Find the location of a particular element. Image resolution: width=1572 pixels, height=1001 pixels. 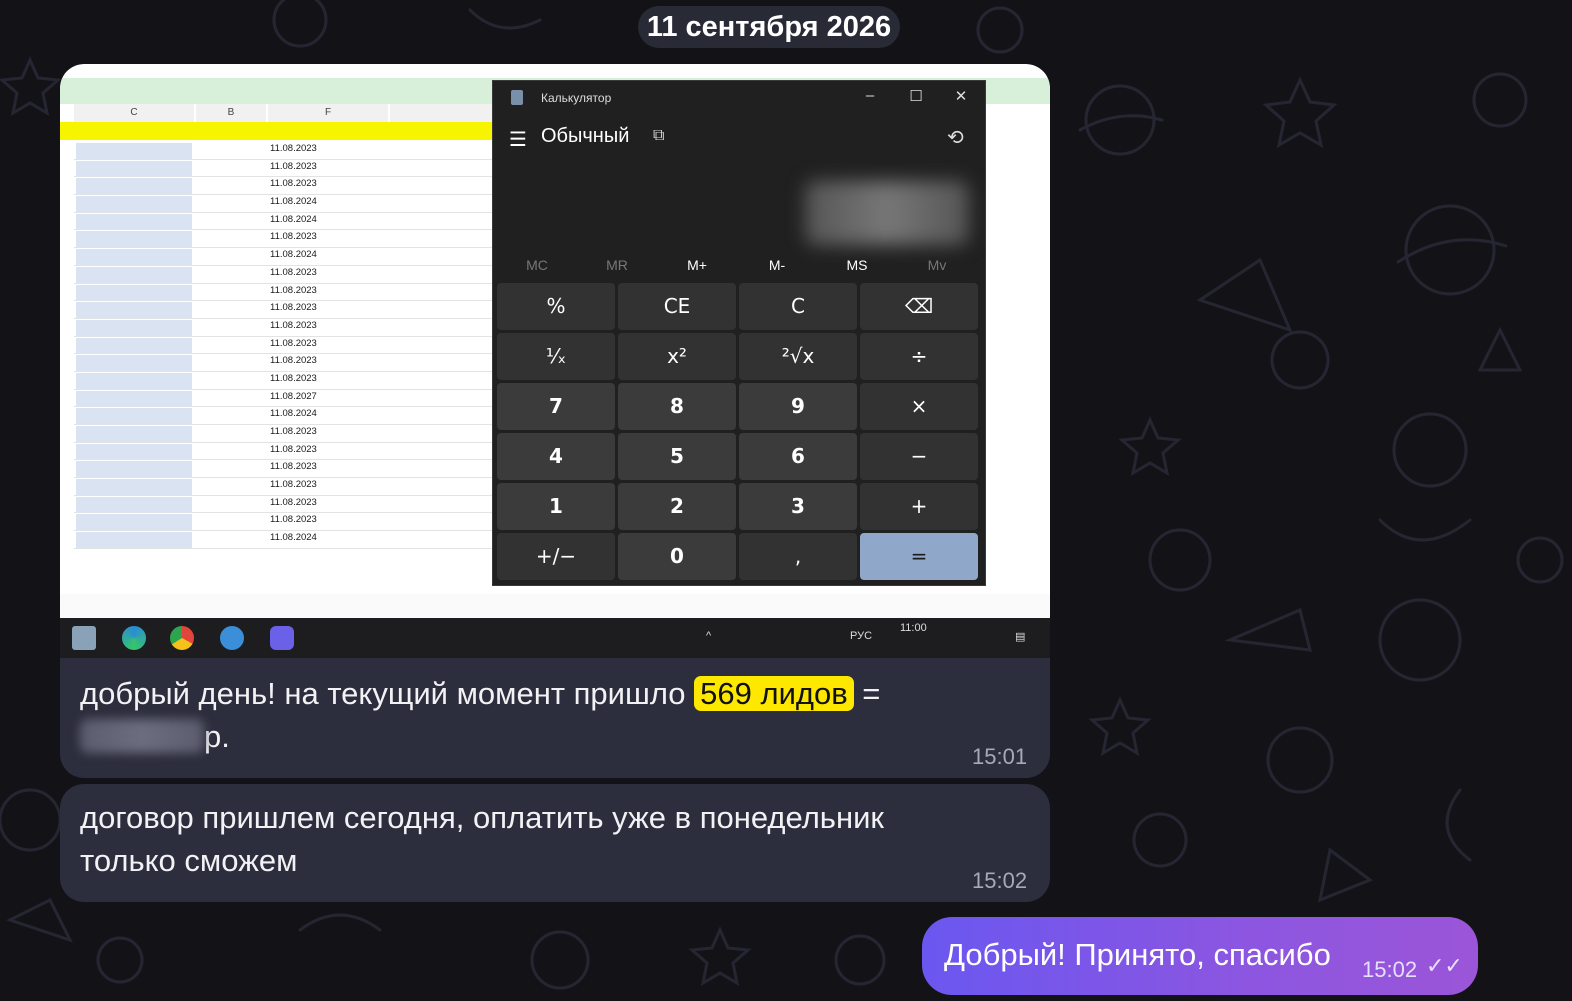

blurred-amount is located at coordinates (142, 736).